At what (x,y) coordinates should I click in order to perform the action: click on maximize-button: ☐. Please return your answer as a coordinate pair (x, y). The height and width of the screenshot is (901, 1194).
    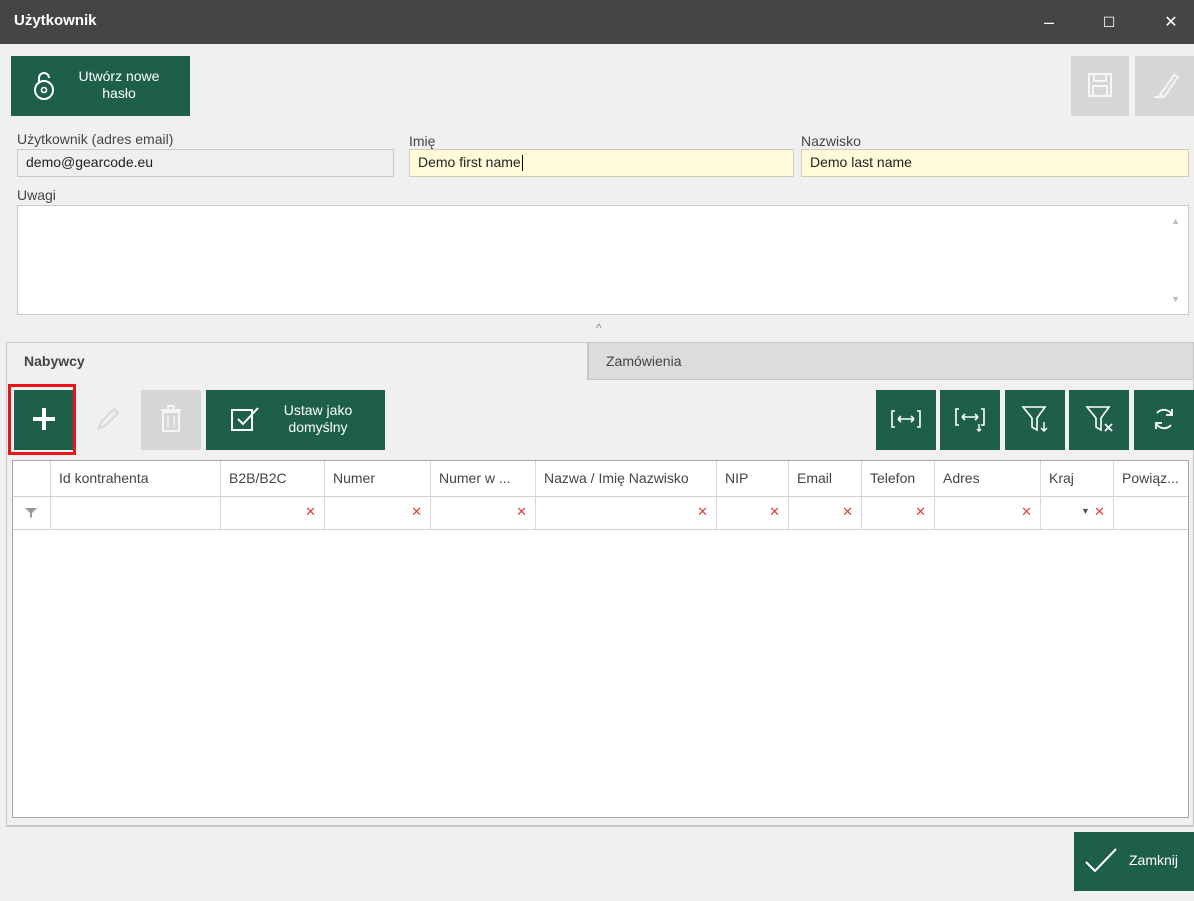
    Looking at the image, I should click on (1109, 22).